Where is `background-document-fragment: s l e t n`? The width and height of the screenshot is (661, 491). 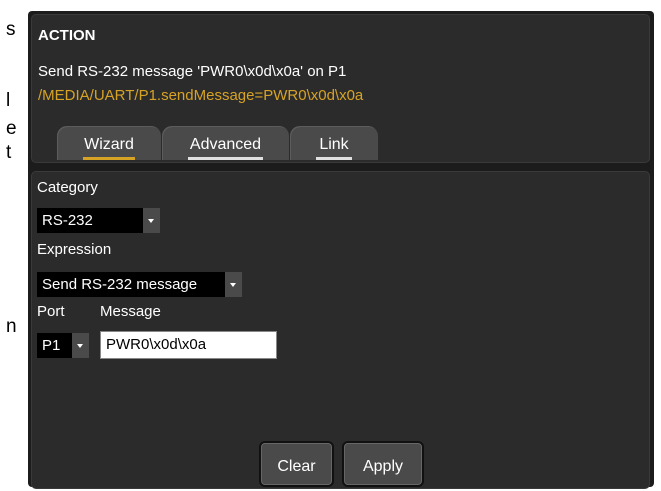 background-document-fragment: s l e t n is located at coordinates (15, 245).